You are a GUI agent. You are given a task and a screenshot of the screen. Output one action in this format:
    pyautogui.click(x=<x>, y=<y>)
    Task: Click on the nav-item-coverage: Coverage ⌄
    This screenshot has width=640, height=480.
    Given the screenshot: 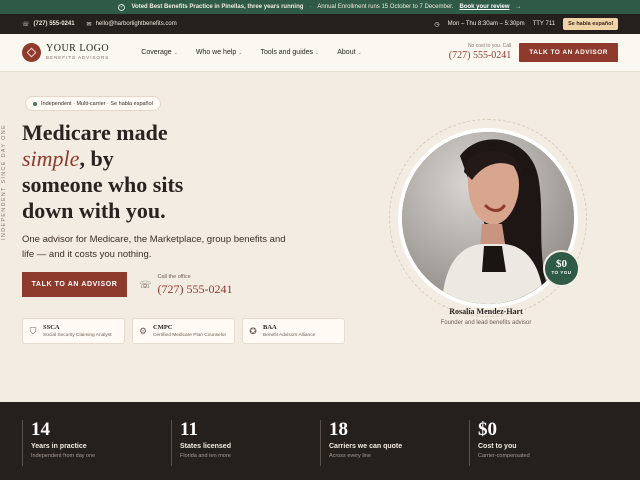 What is the action you would take?
    pyautogui.click(x=159, y=52)
    